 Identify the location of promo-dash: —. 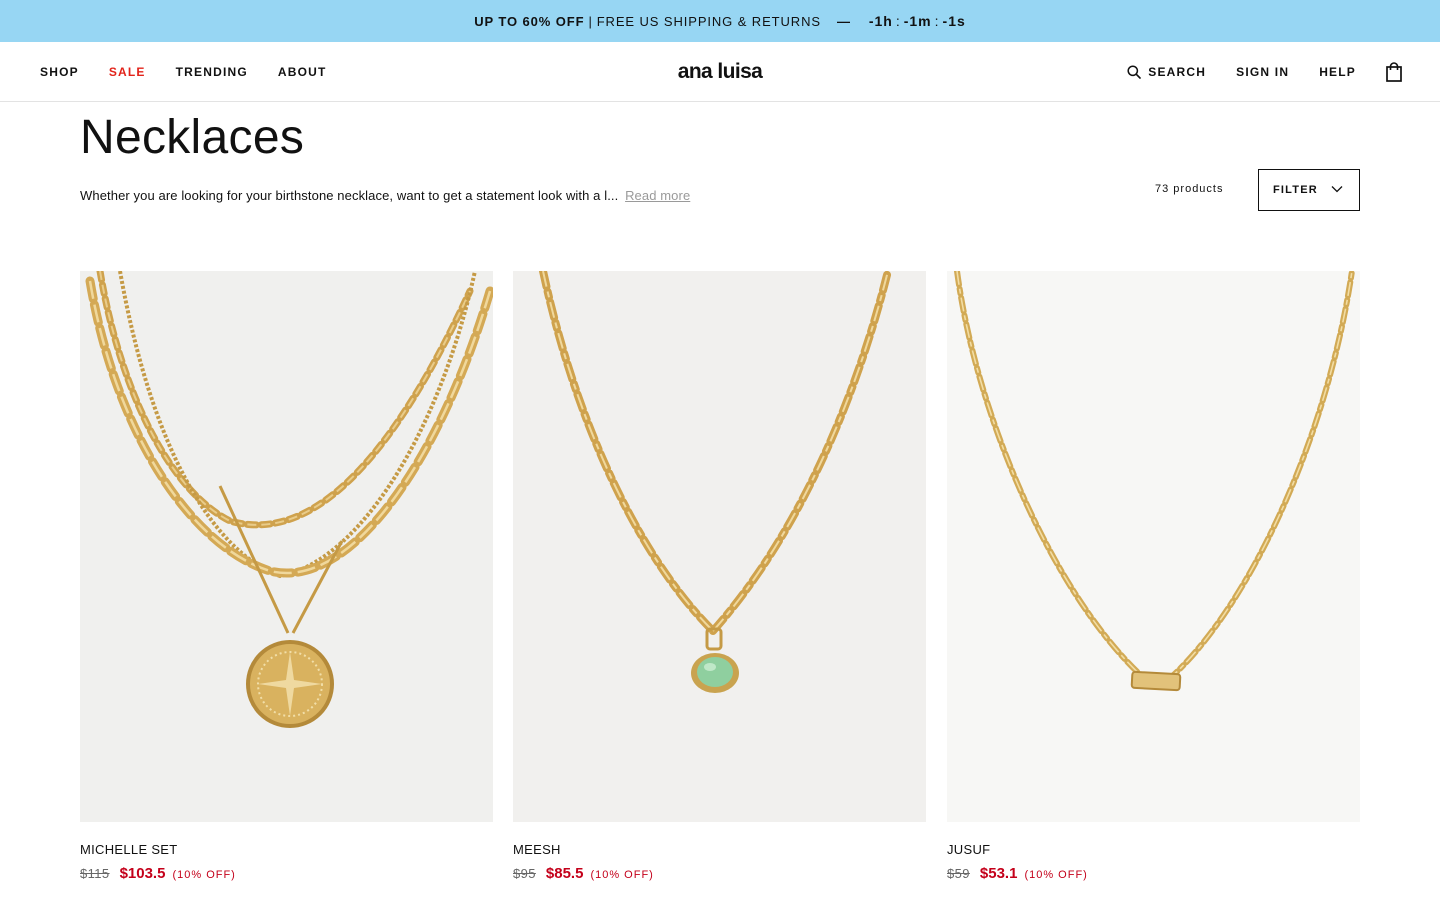
(843, 21).